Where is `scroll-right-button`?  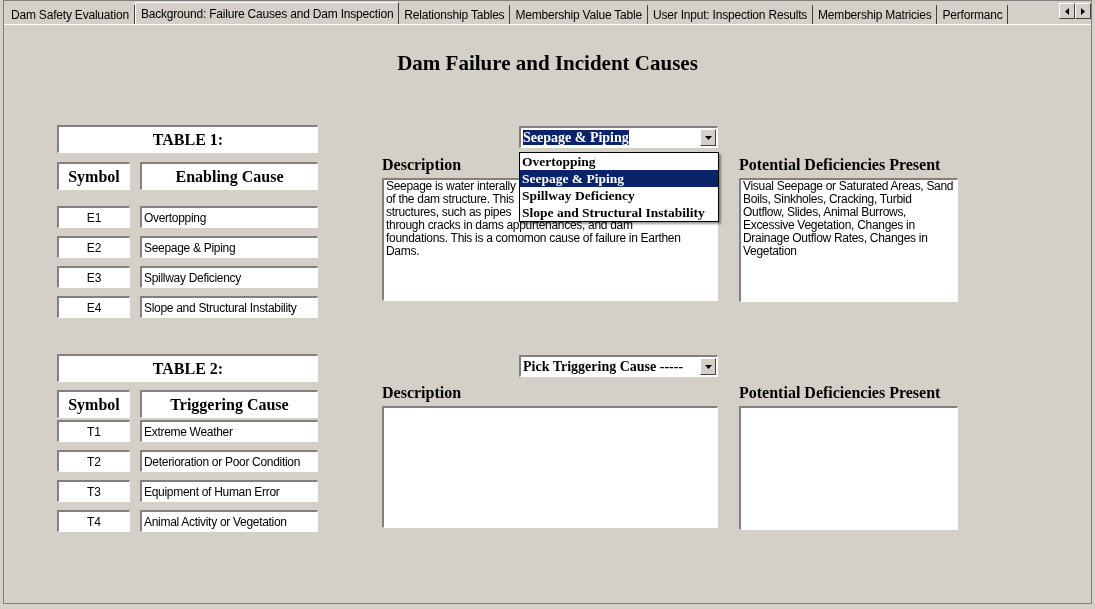 scroll-right-button is located at coordinates (1083, 11).